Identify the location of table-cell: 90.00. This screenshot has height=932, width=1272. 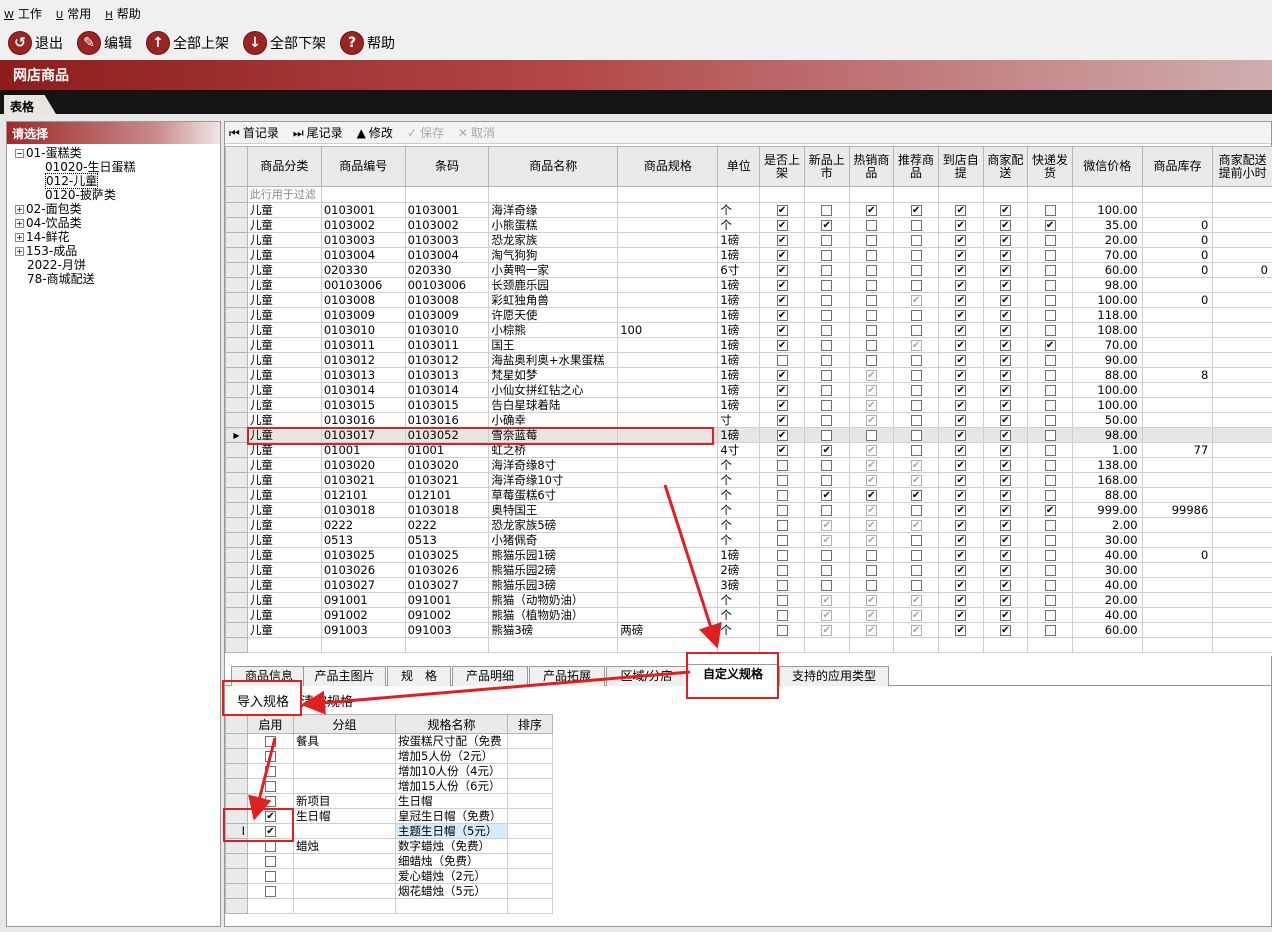
(1107, 360).